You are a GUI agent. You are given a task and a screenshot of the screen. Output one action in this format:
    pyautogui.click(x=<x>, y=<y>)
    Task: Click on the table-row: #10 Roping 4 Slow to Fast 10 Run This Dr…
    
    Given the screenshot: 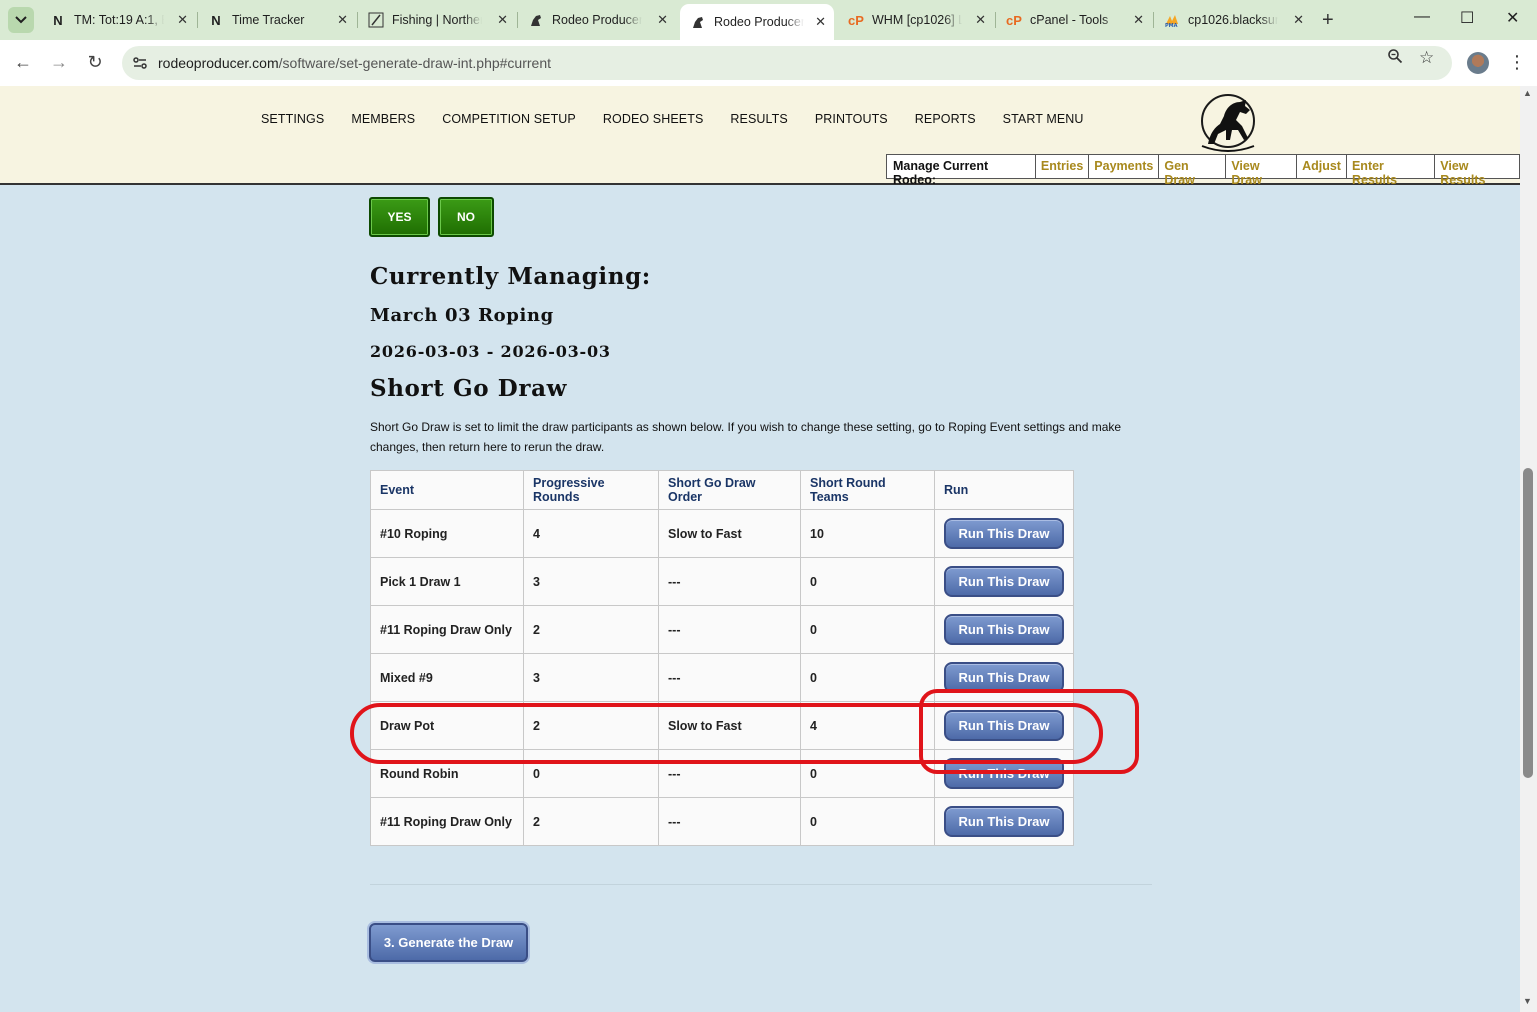 What is the action you would take?
    pyautogui.click(x=722, y=533)
    